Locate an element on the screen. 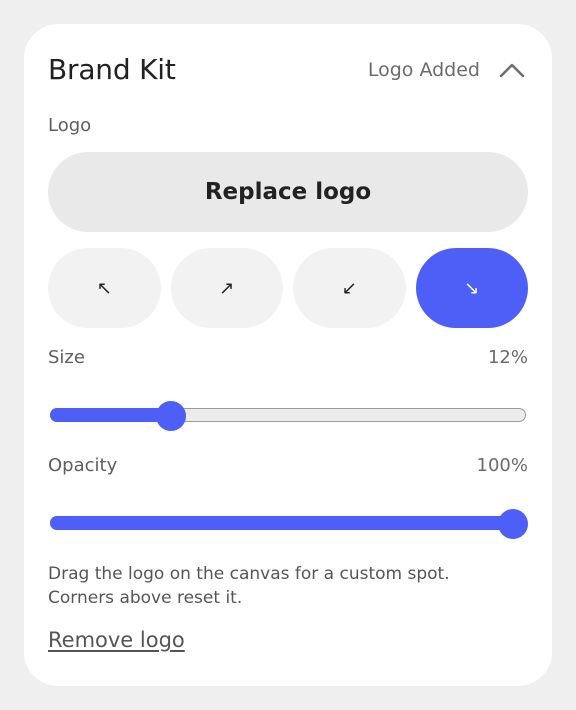 This screenshot has width=576, height=710. chevron-up-icon is located at coordinates (512, 70).